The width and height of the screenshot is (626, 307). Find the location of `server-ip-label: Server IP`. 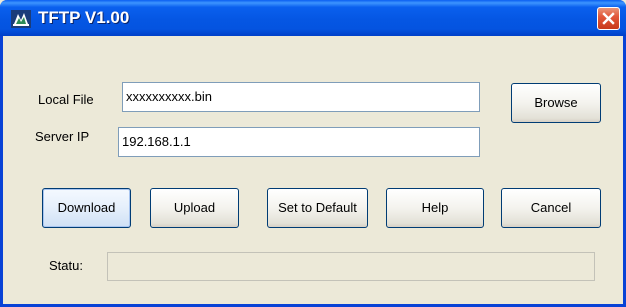

server-ip-label: Server IP is located at coordinates (62, 136).